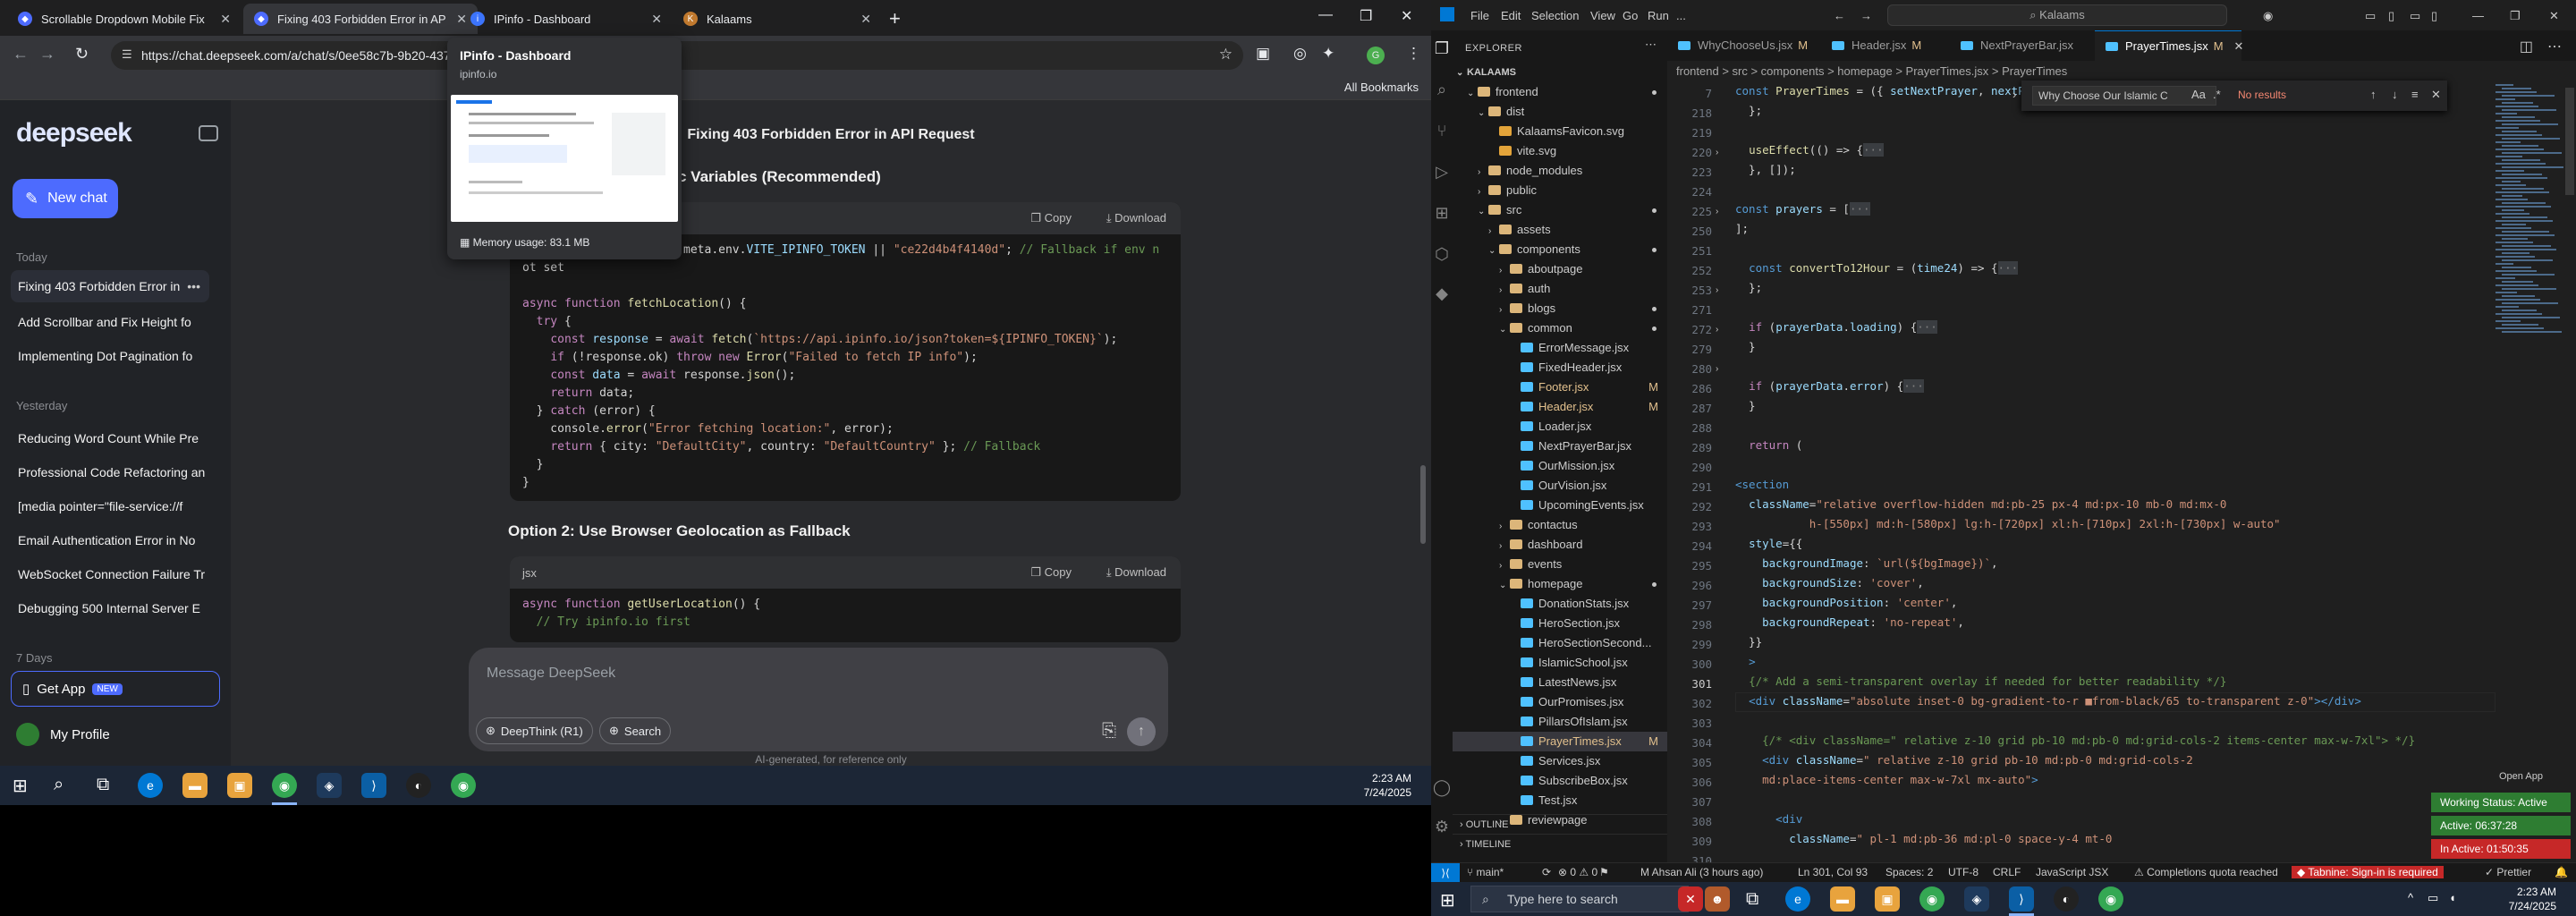  I want to click on tree-file: IslamicSchool.jsx, so click(1560, 663).